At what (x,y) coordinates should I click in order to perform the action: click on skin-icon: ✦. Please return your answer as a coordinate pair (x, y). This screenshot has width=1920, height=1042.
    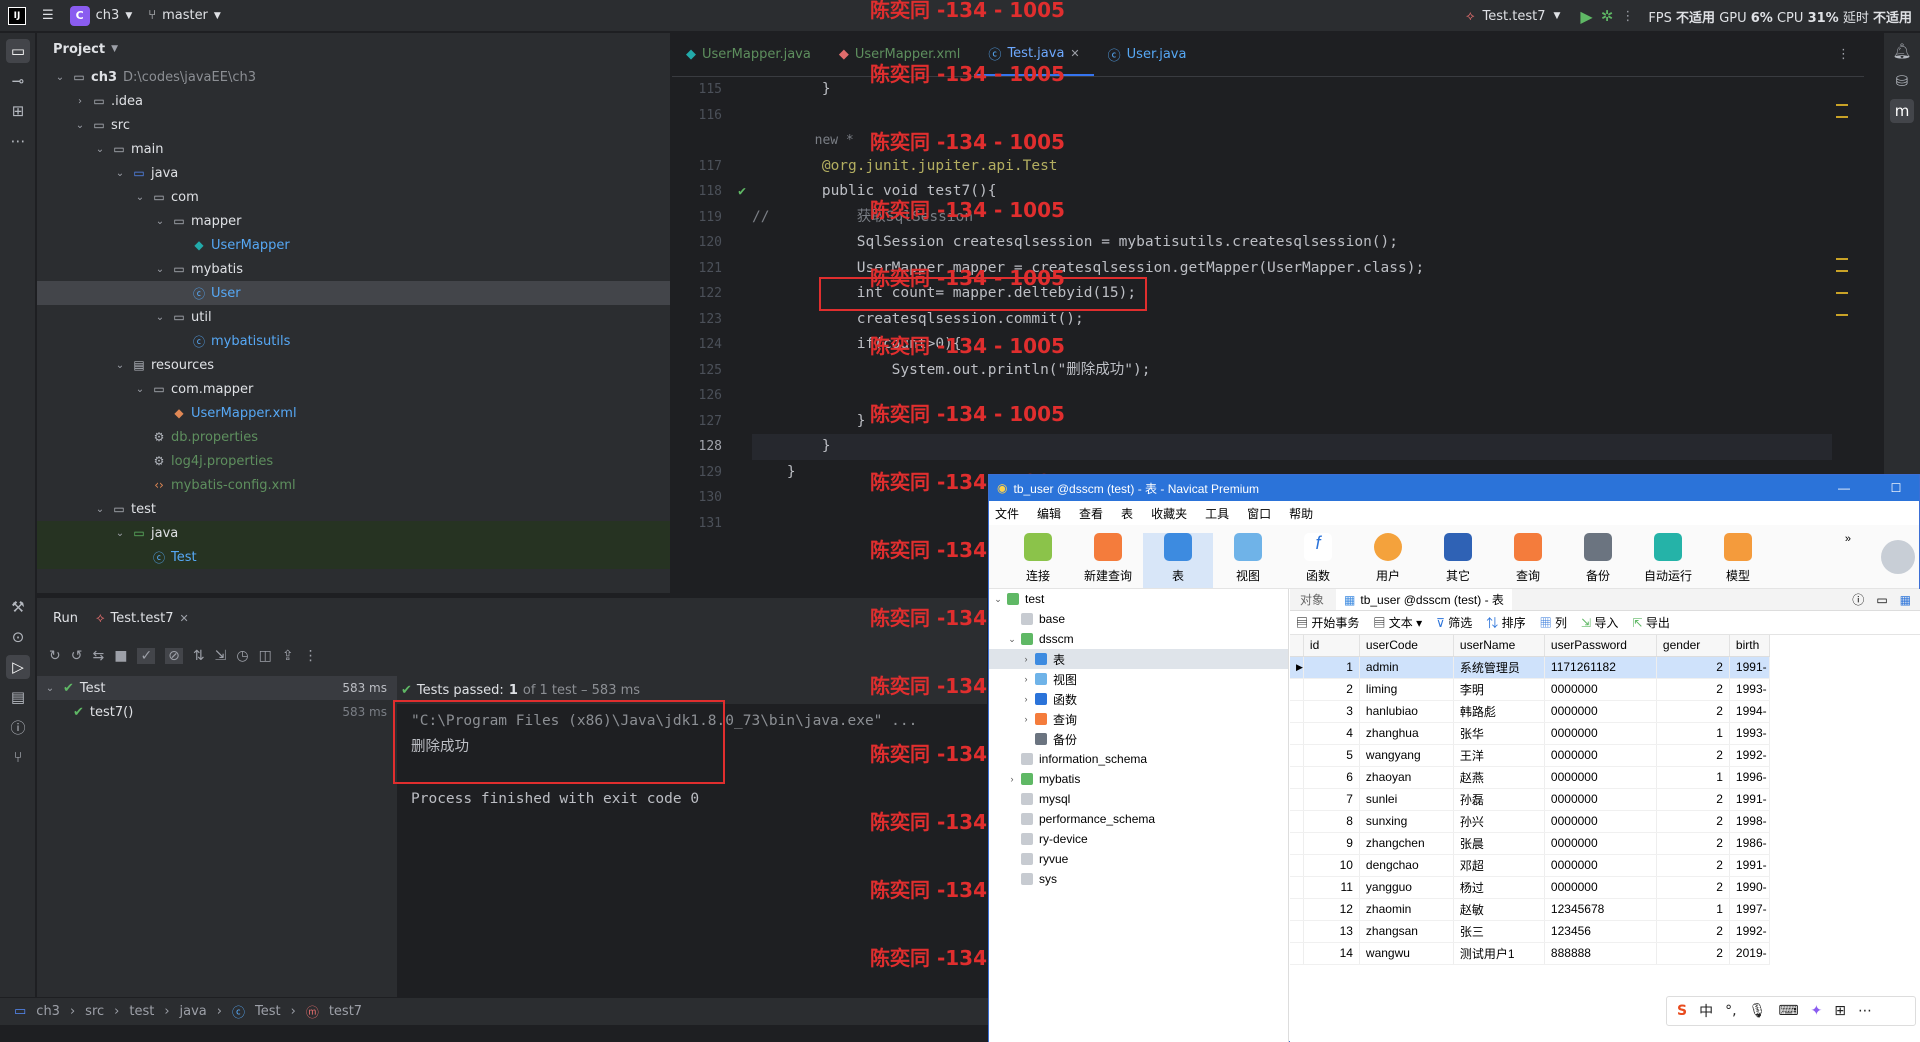
    Looking at the image, I should click on (1817, 1011).